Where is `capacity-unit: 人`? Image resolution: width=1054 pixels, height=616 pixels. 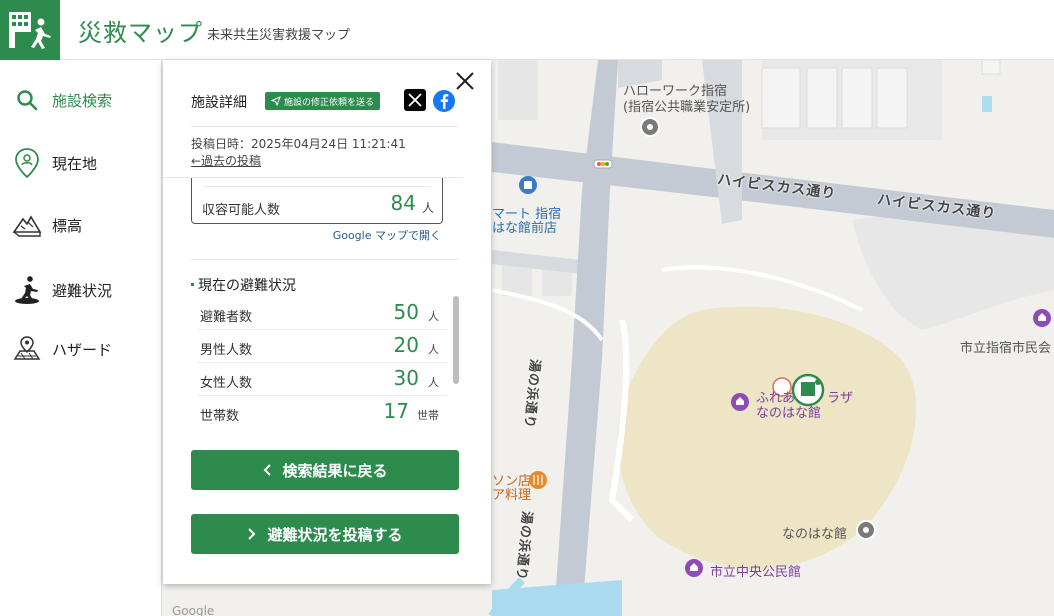 capacity-unit: 人 is located at coordinates (427, 208).